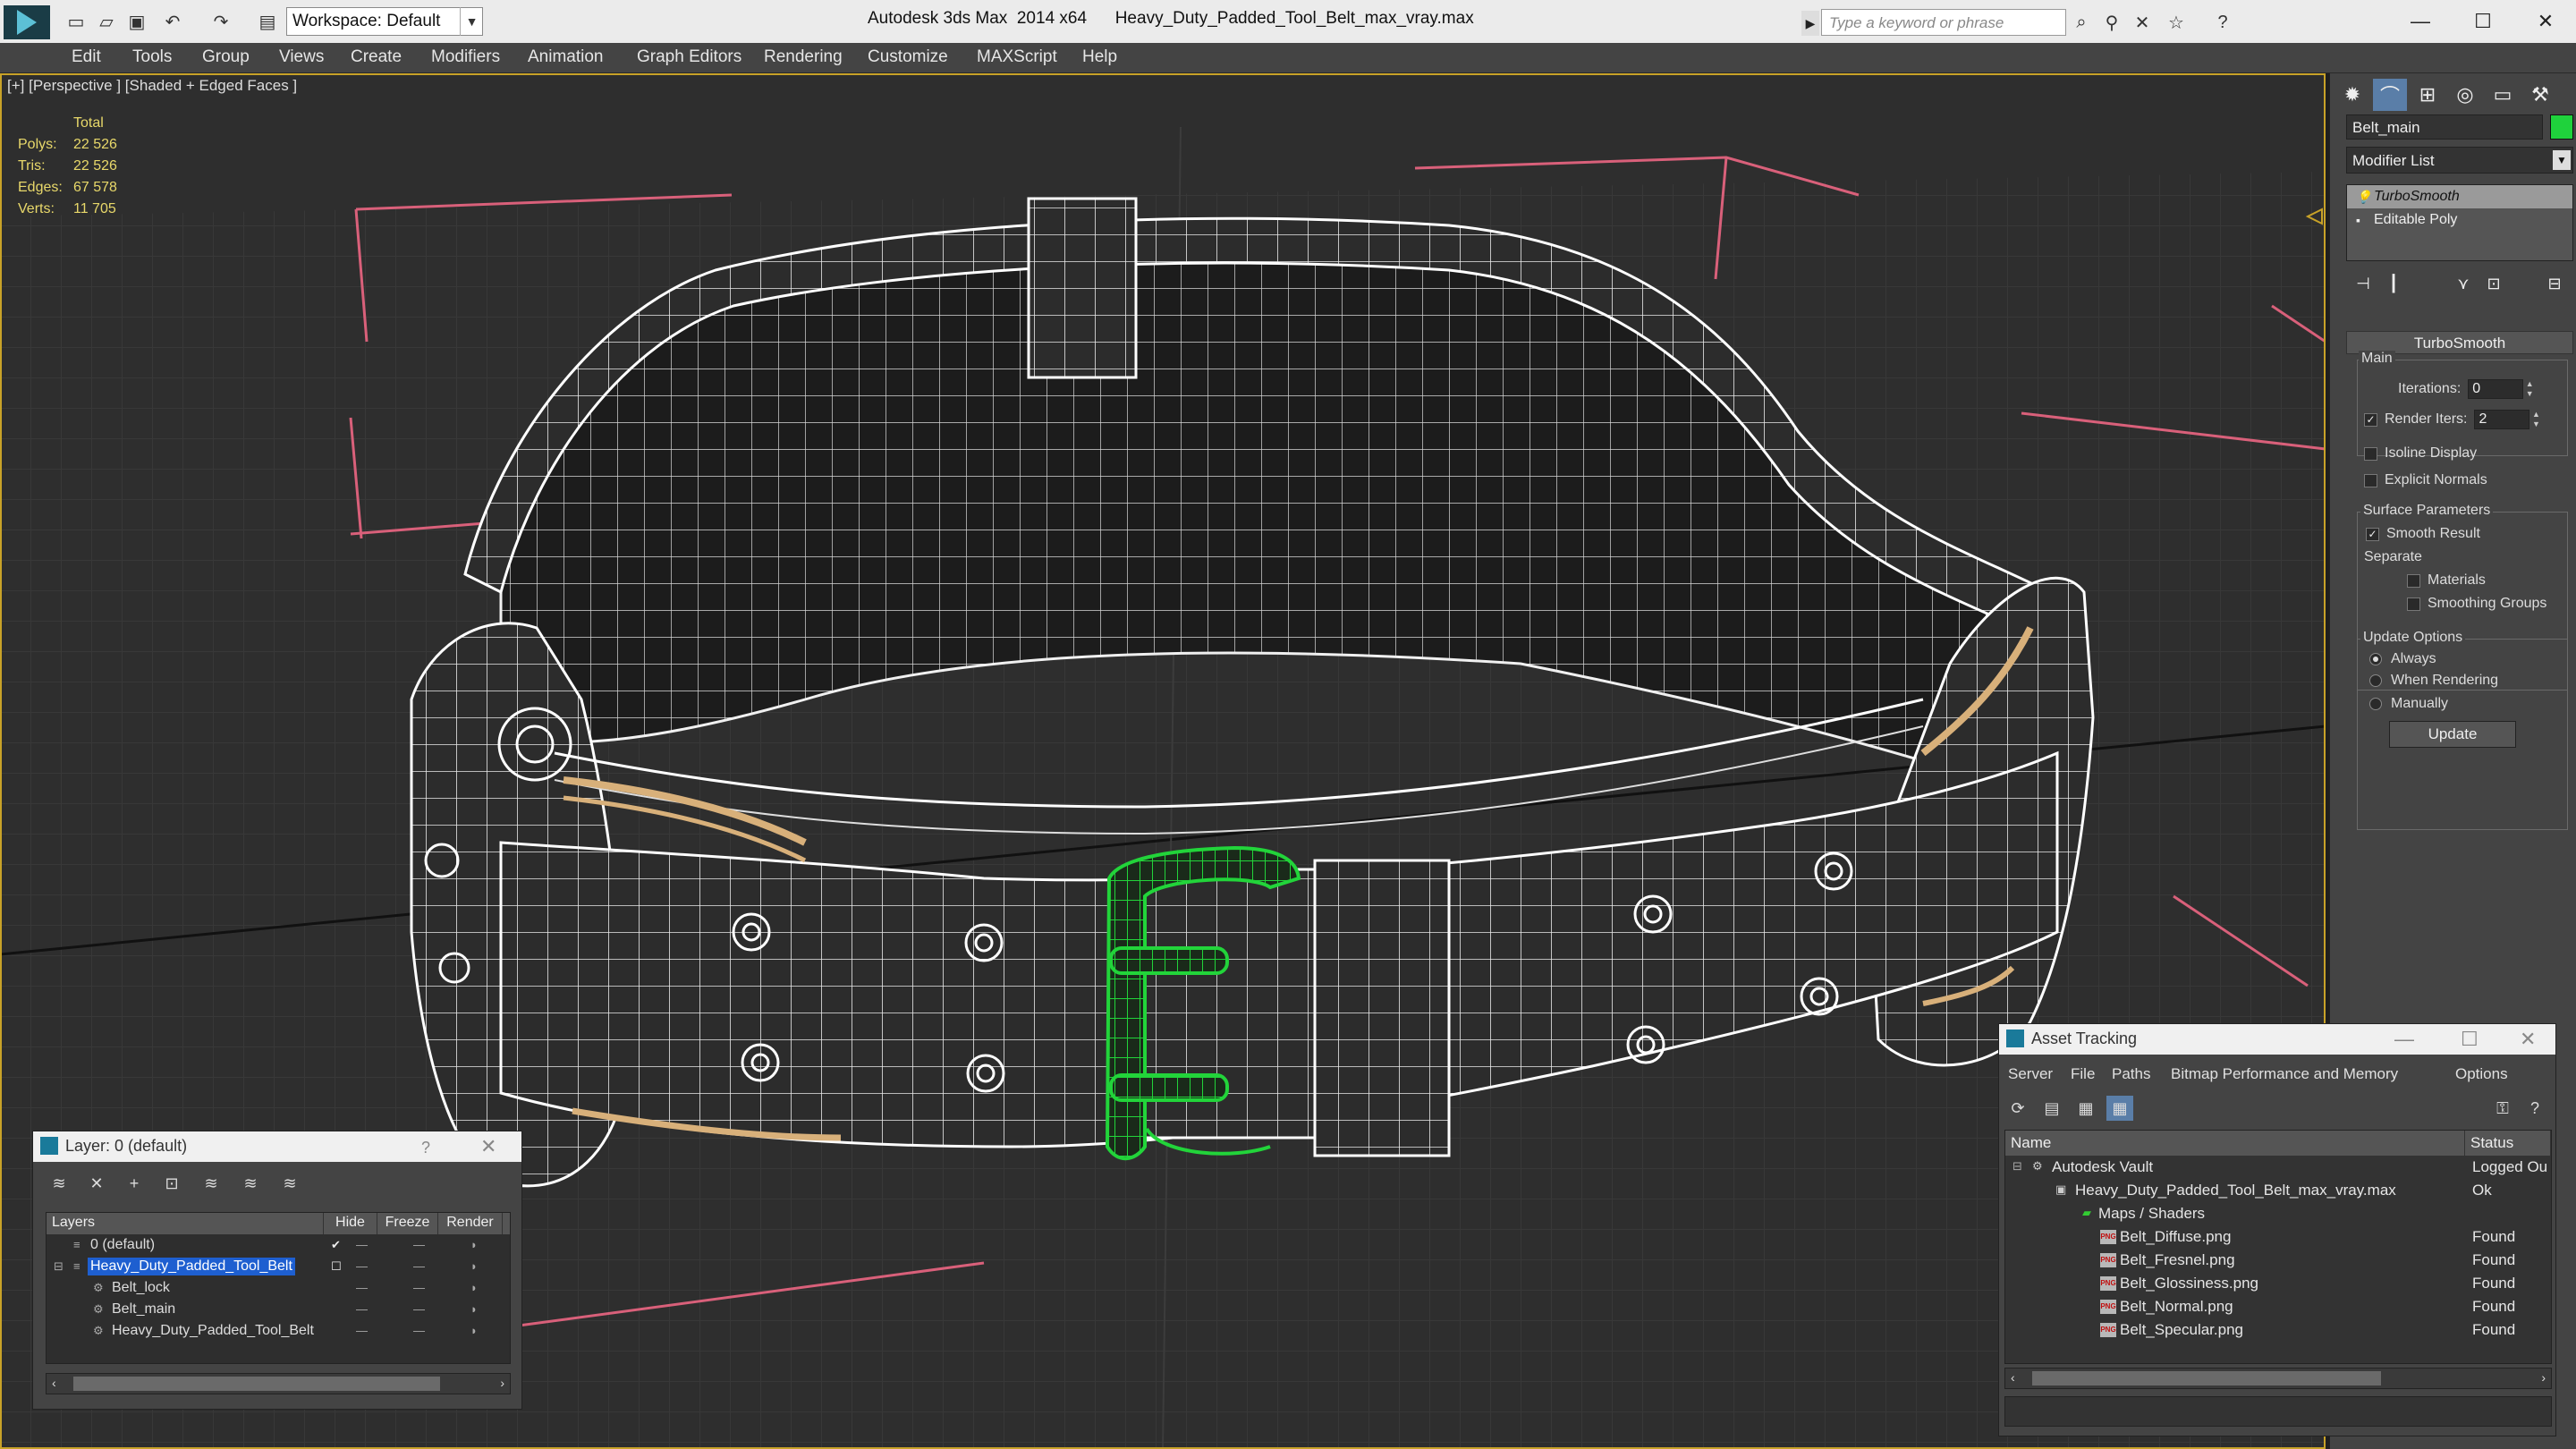  Describe the element at coordinates (221, 21) in the screenshot. I see `redo-icon: ↷` at that location.